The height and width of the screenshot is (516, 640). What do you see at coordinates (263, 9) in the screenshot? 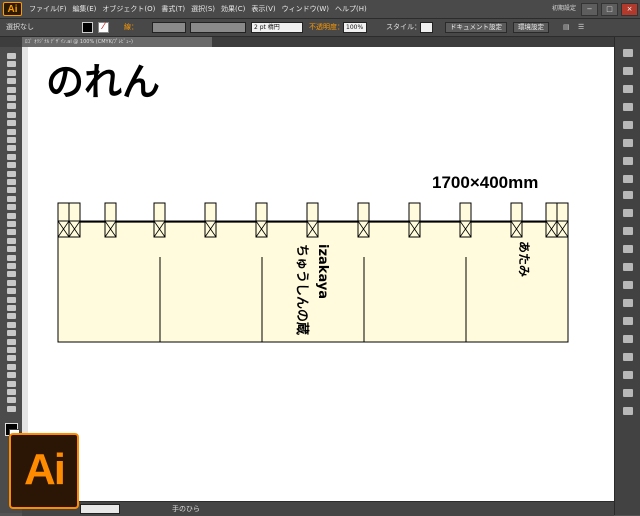
I see `menu-item: 表示(V)` at bounding box center [263, 9].